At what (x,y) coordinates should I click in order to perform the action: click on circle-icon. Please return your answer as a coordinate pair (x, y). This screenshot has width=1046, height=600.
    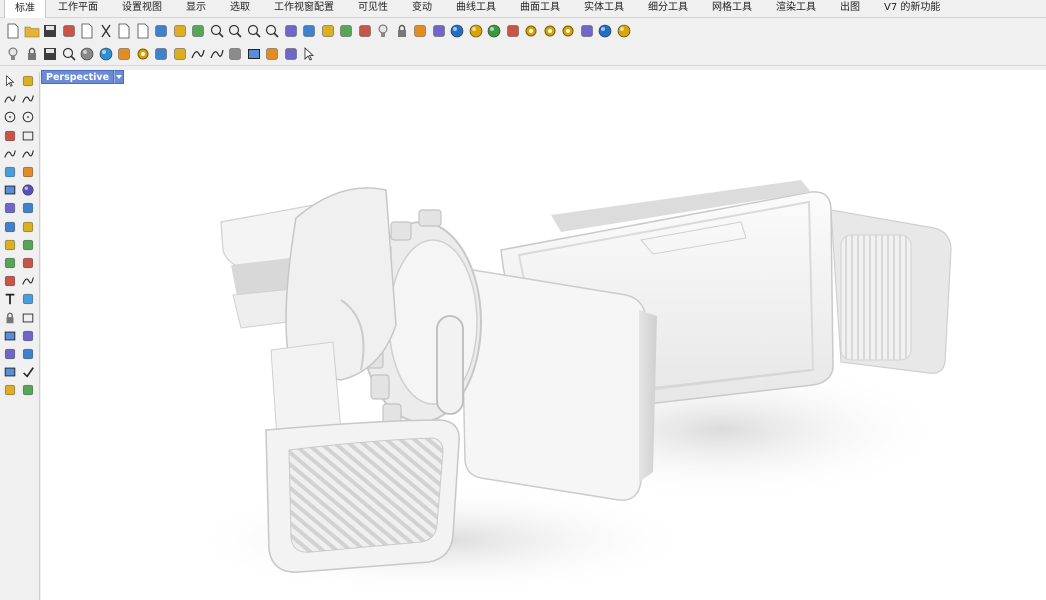
    Looking at the image, I should click on (10, 117).